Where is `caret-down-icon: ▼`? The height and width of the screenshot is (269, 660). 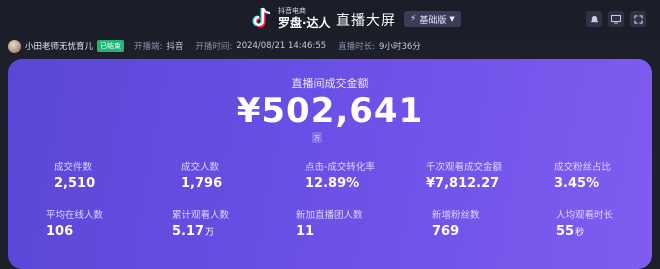 caret-down-icon: ▼ is located at coordinates (452, 19).